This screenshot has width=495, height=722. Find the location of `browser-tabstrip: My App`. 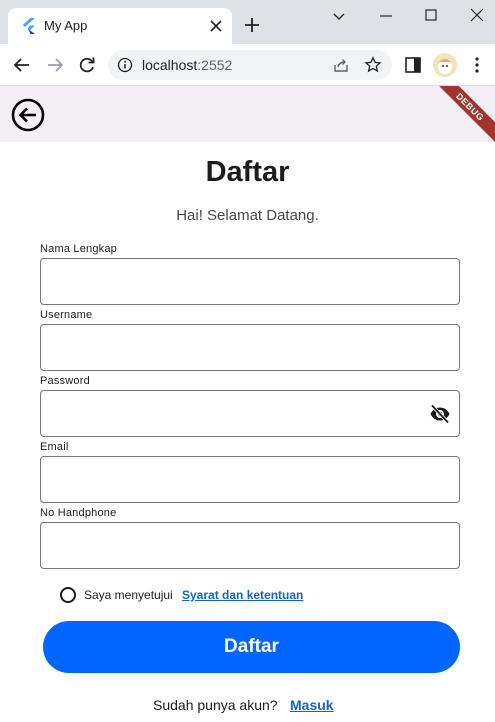

browser-tabstrip: My App is located at coordinates (247, 22).